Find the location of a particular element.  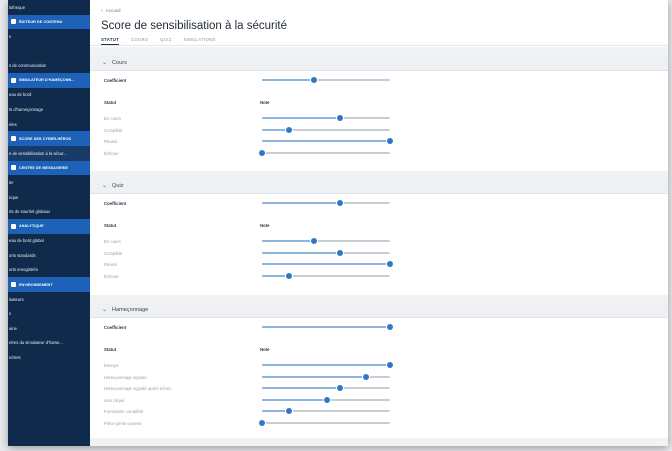

status-row-label: Formulaire complété is located at coordinates (124, 411).